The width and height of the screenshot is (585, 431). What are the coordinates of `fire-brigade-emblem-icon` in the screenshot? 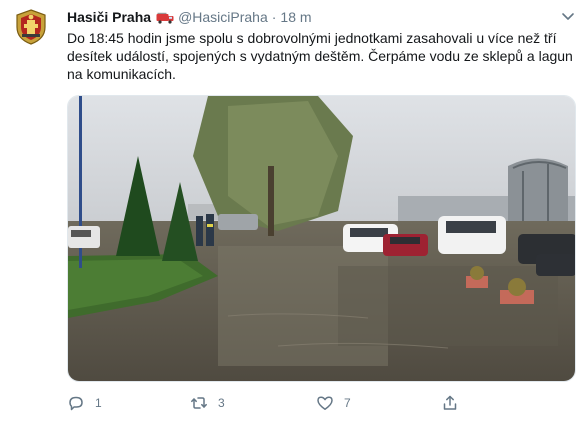 It's located at (31, 27).